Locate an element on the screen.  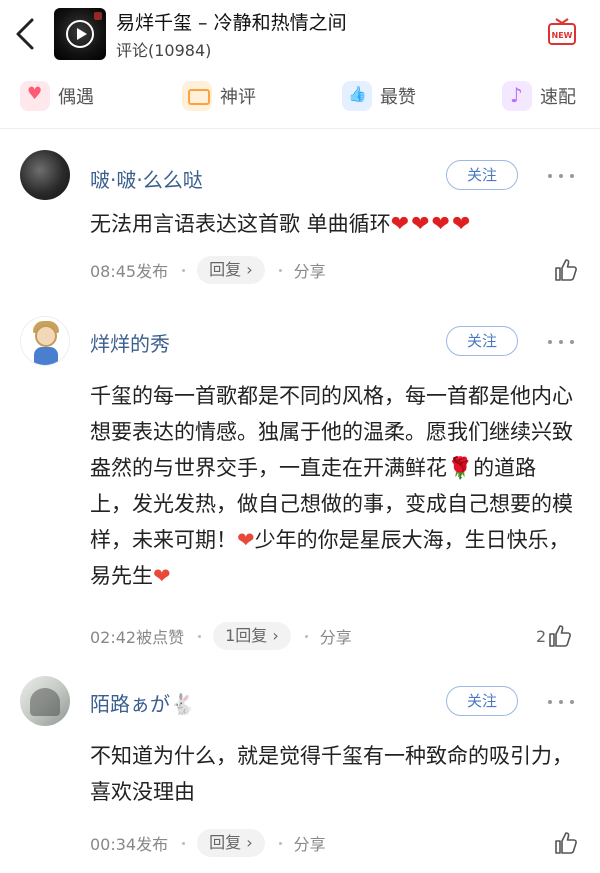
tab-most-liked: 最赞 is located at coordinates (379, 96).